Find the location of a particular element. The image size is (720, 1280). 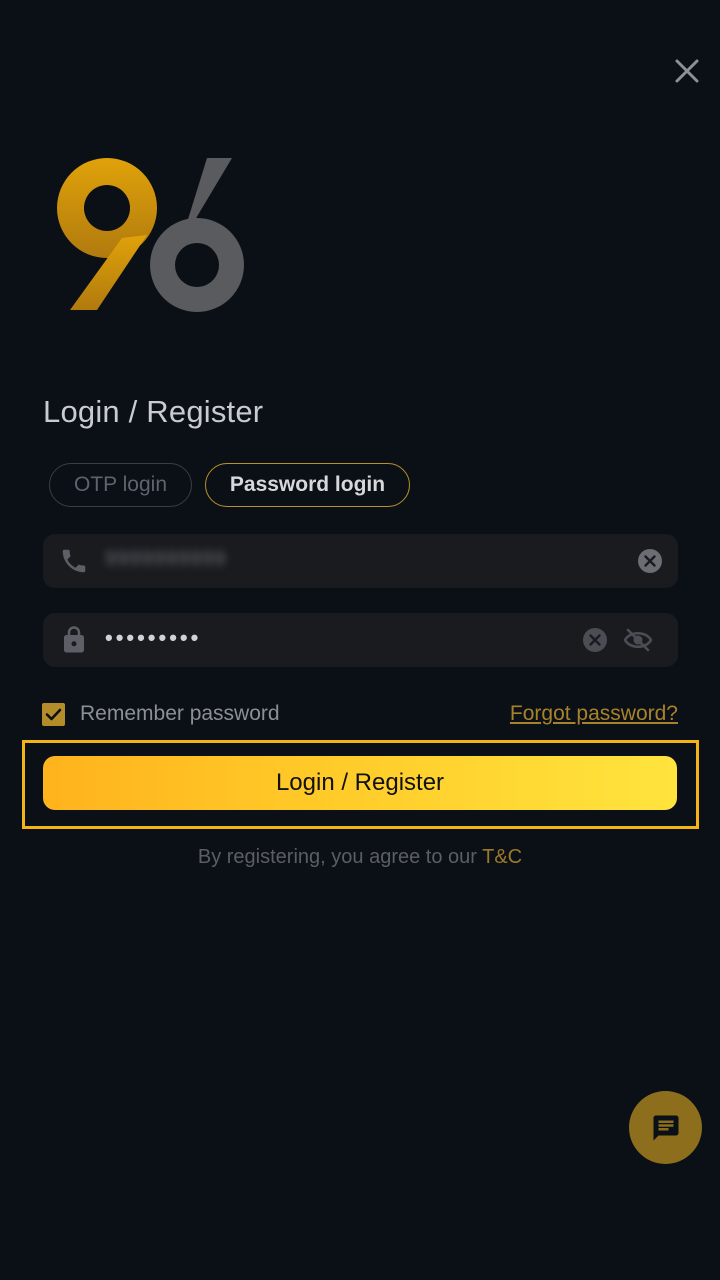

close-button is located at coordinates (687, 71).